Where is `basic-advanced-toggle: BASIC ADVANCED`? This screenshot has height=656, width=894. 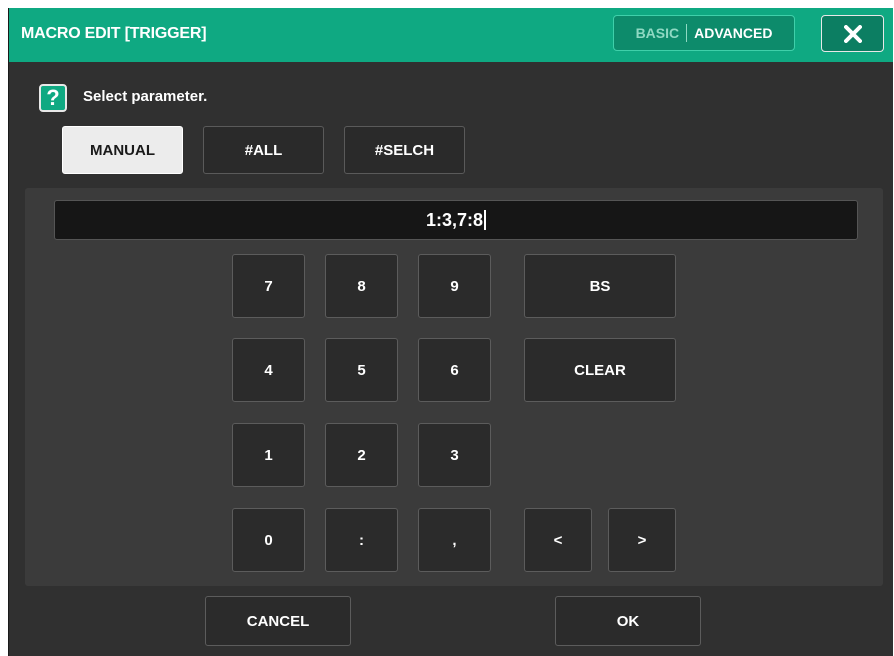
basic-advanced-toggle: BASIC ADVANCED is located at coordinates (704, 33).